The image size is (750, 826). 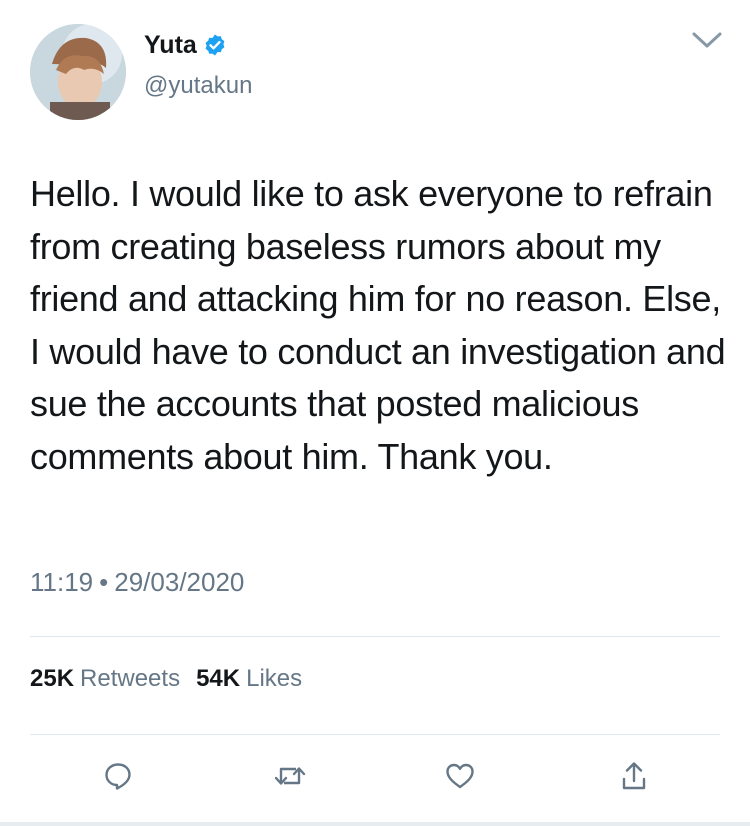 I want to click on likes-label: Likes, so click(x=274, y=678).